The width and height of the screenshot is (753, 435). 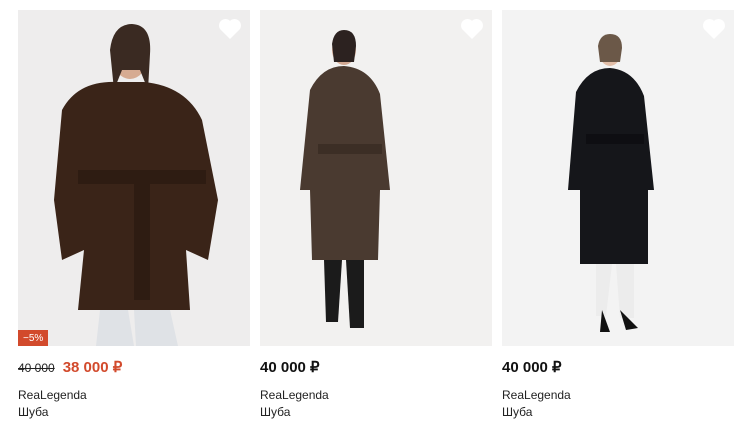 What do you see at coordinates (92, 367) in the screenshot?
I see `current-price: 38 000 ₽` at bounding box center [92, 367].